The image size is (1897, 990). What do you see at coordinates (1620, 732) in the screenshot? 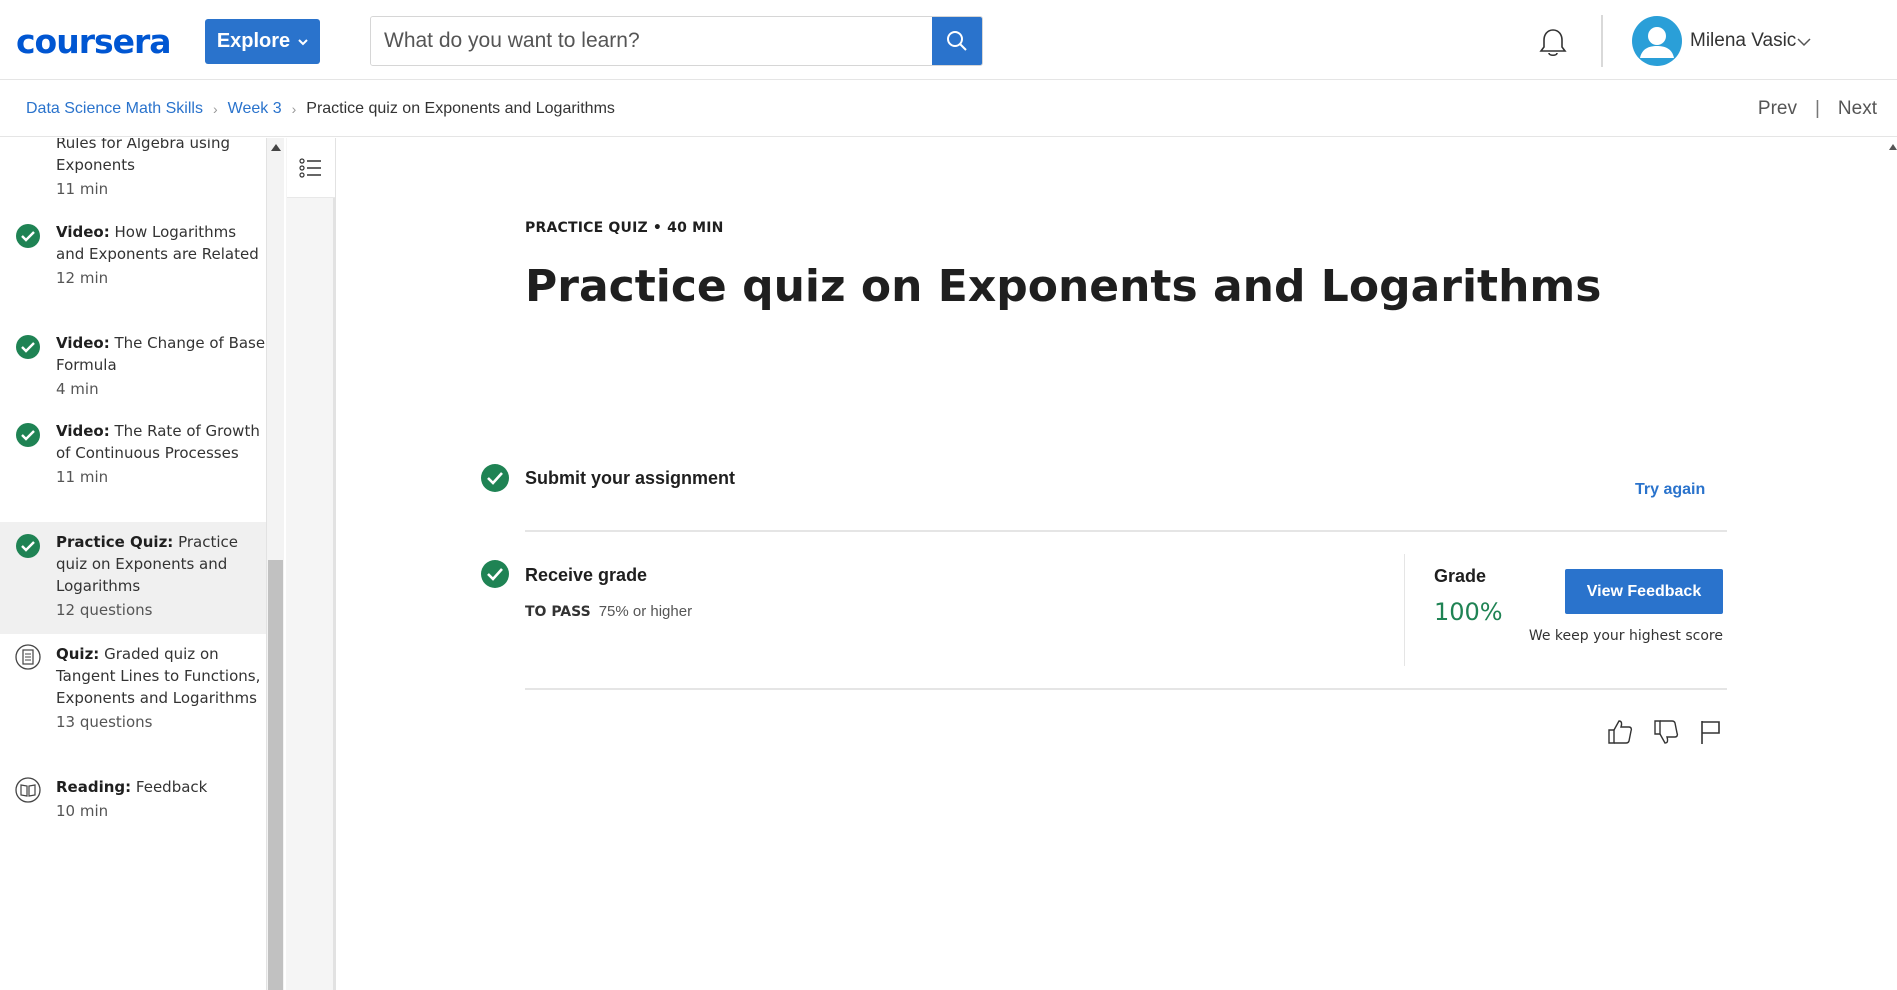
I see `thumbs-up-icon` at bounding box center [1620, 732].